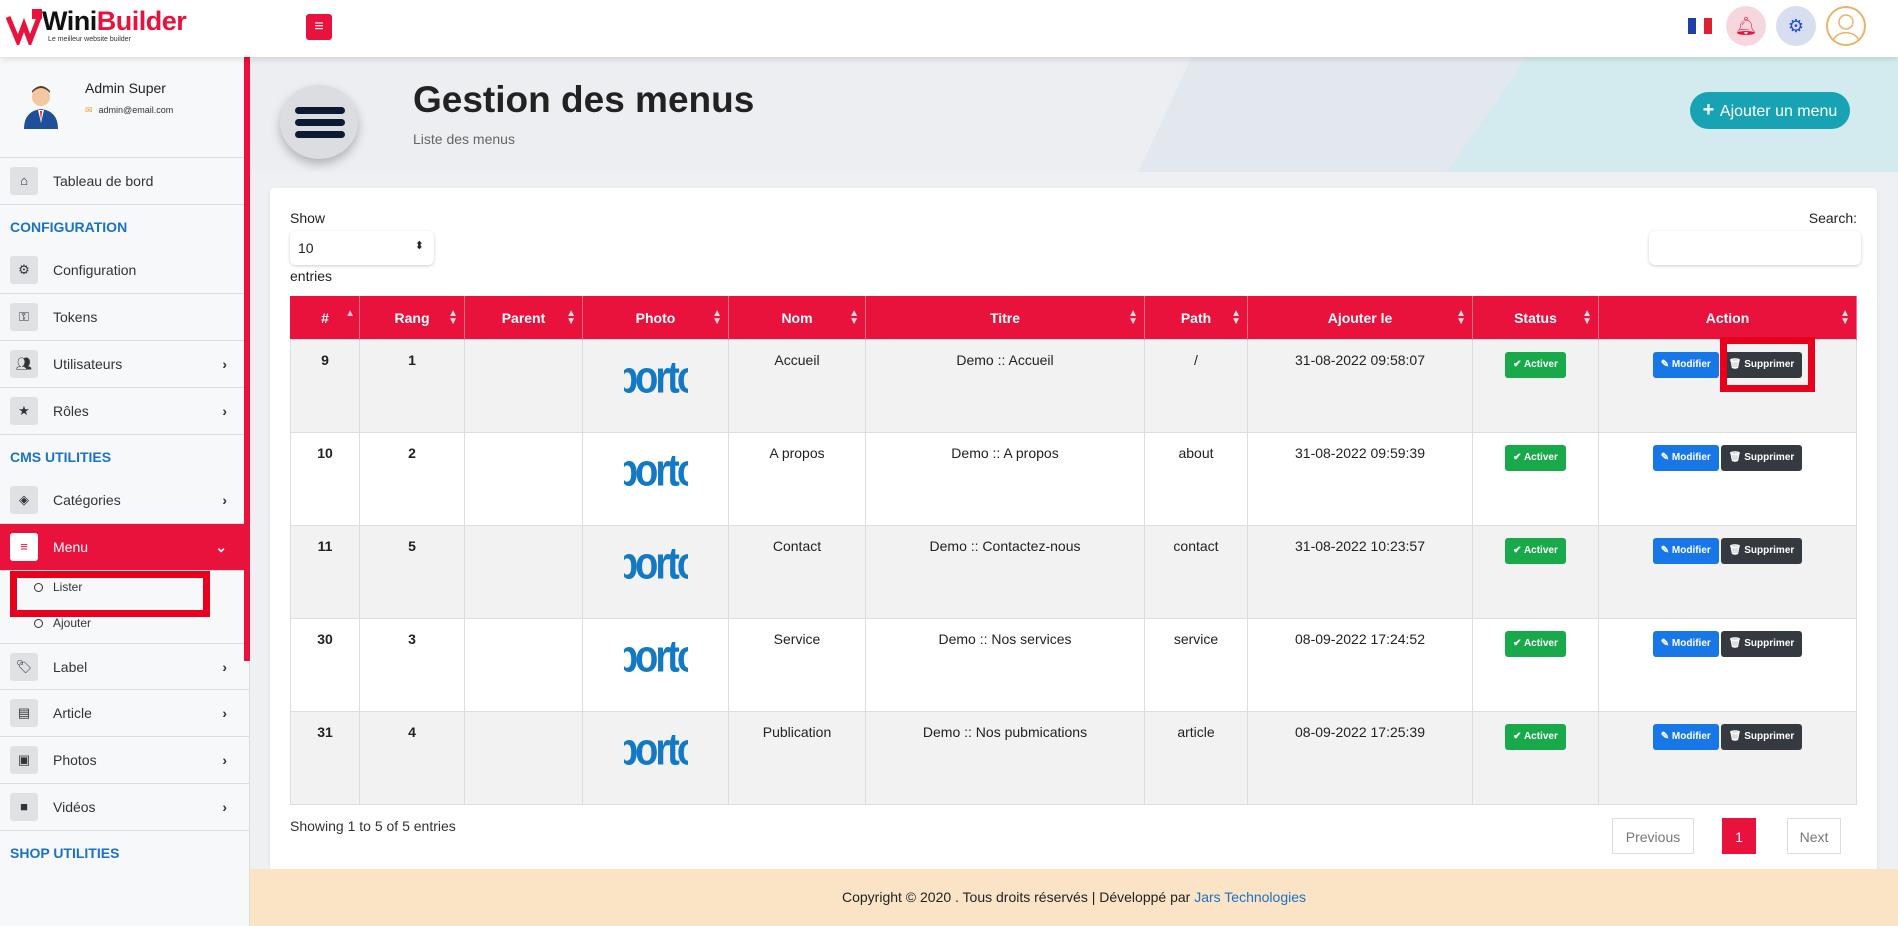 The height and width of the screenshot is (926, 1898). I want to click on cell-date: 31-08-2022 09:58:07, so click(1360, 386).